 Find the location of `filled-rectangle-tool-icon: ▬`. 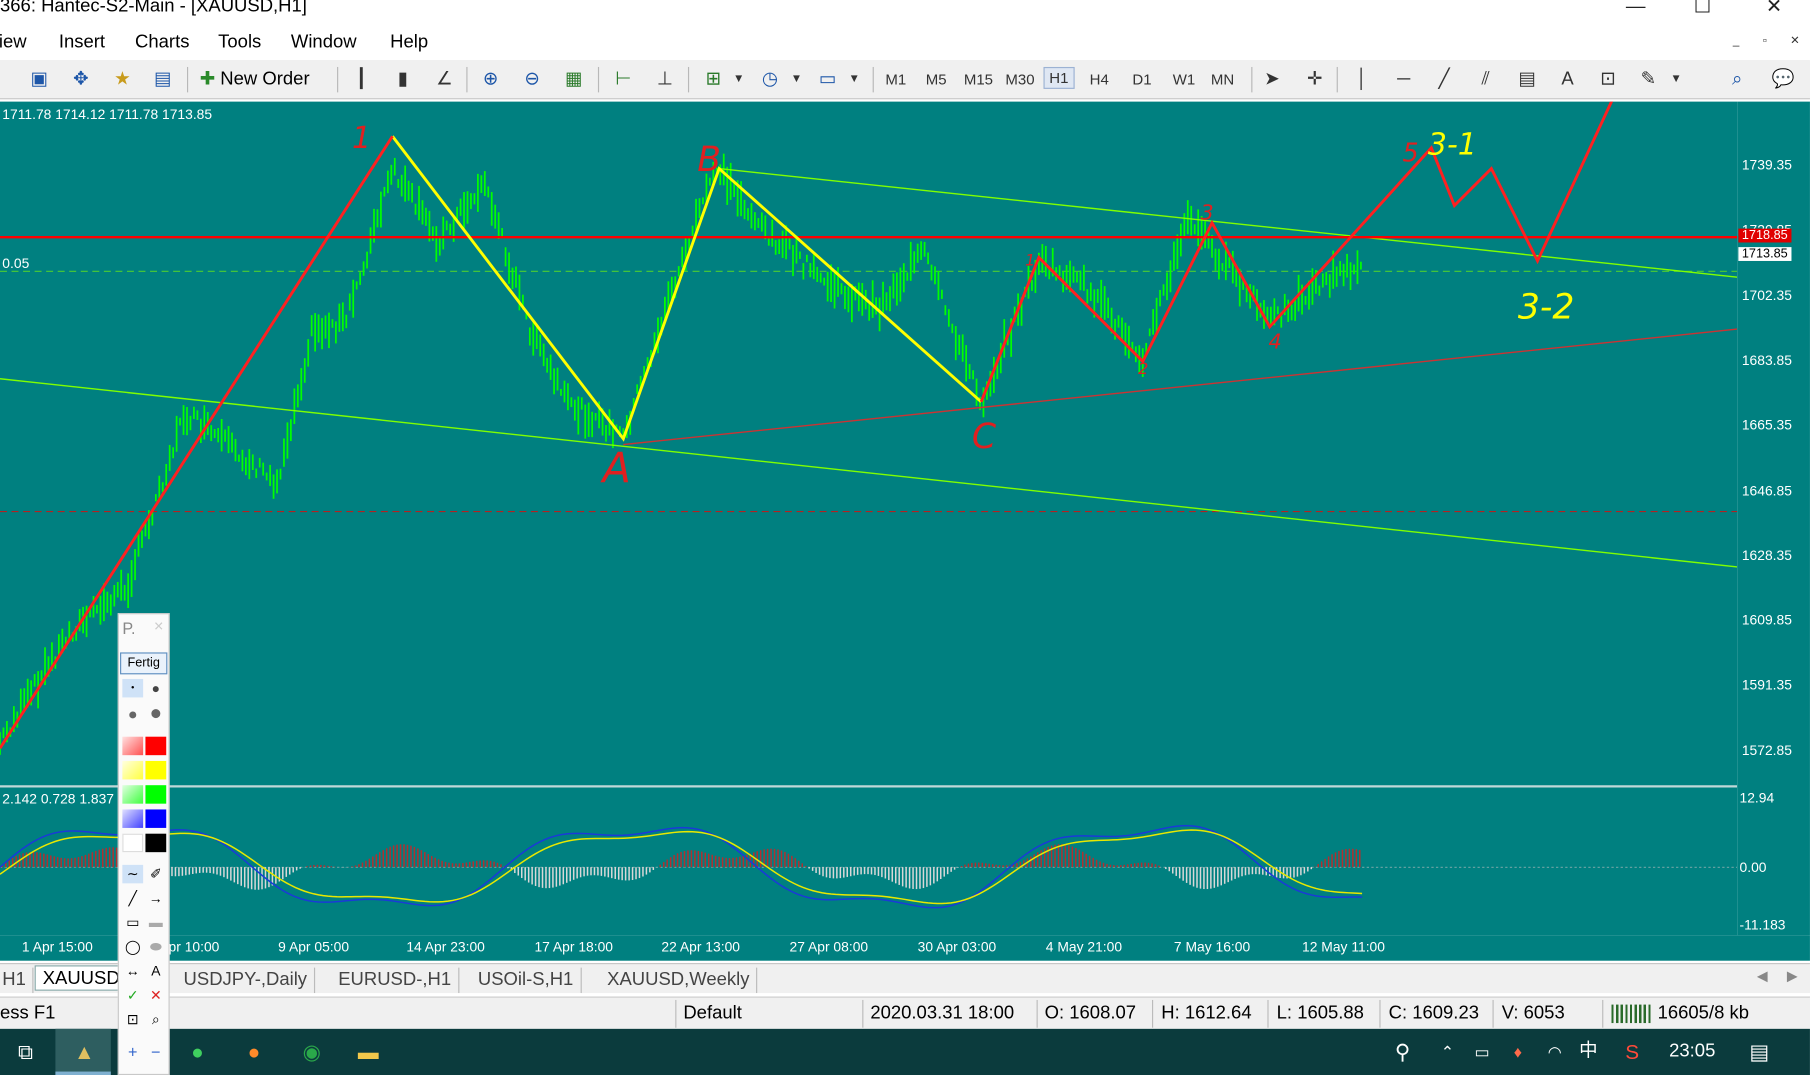

filled-rectangle-tool-icon: ▬ is located at coordinates (155, 922).